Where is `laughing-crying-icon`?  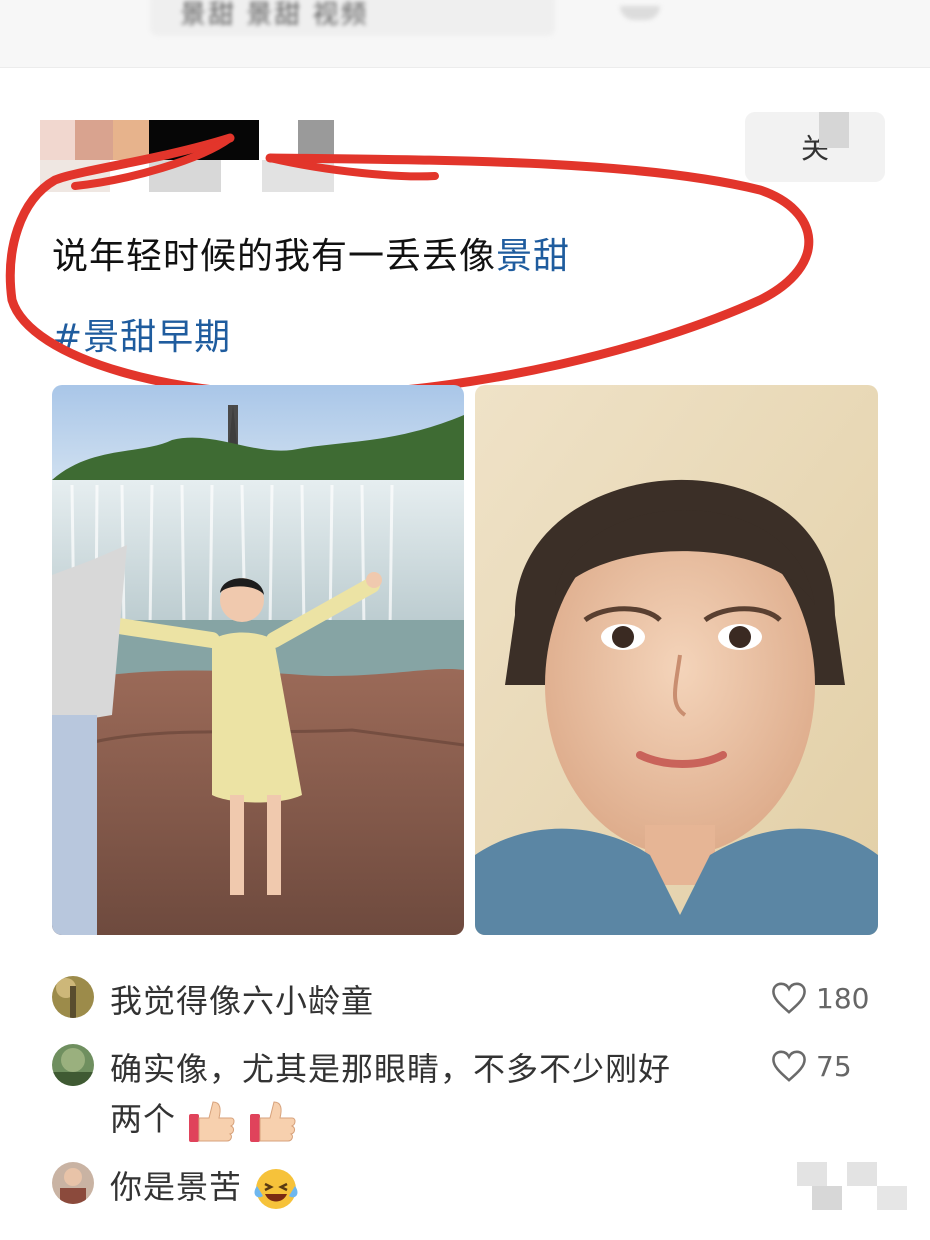 laughing-crying-icon is located at coordinates (276, 1189).